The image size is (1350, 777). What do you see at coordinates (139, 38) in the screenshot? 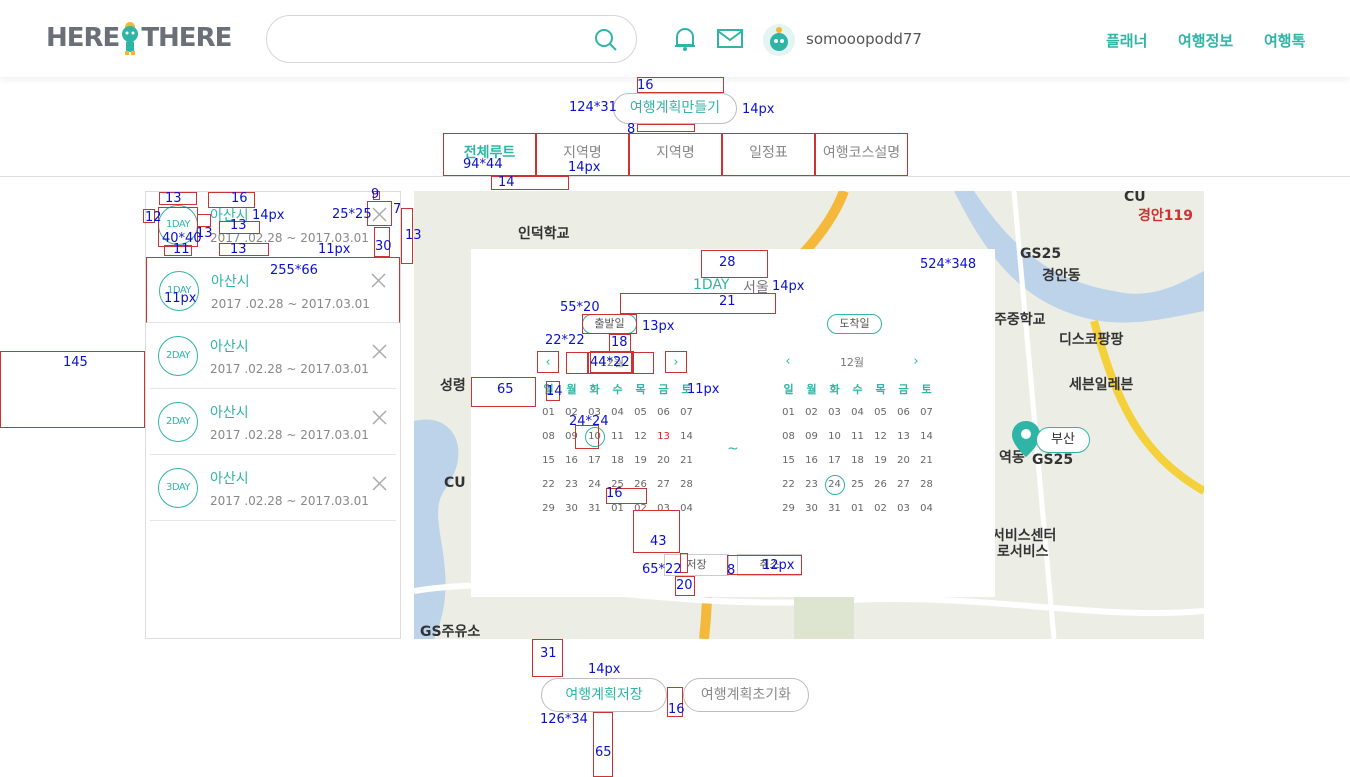
I see `logo: HERE THERE` at bounding box center [139, 38].